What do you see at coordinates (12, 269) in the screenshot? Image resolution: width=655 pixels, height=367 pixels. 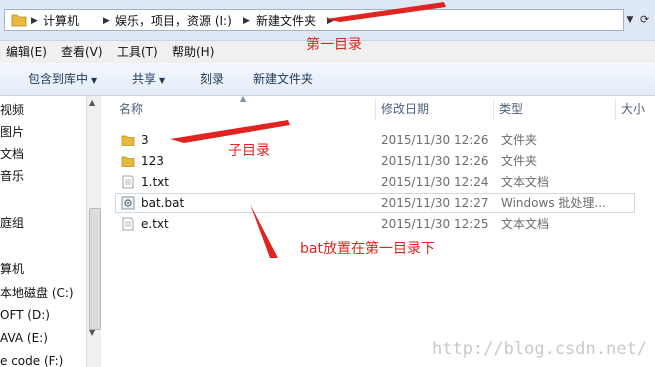 I see `nav-item-computer: 算机` at bounding box center [12, 269].